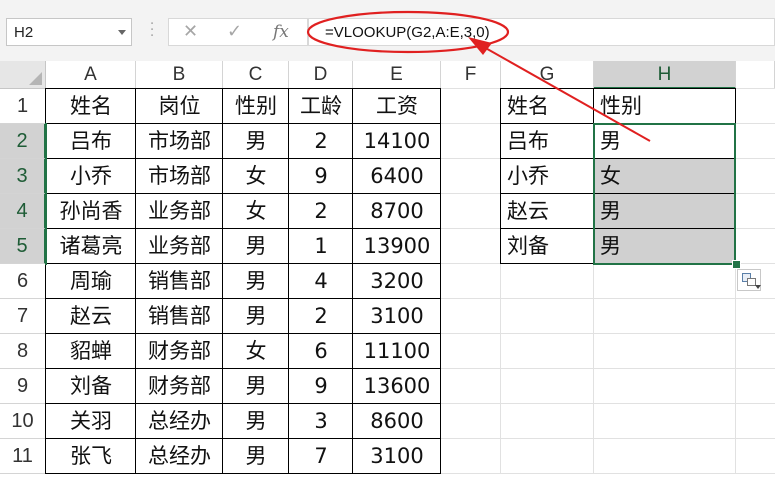 This screenshot has height=483, width=775. Describe the element at coordinates (91, 456) in the screenshot. I see `table-cell: 张飞` at that location.